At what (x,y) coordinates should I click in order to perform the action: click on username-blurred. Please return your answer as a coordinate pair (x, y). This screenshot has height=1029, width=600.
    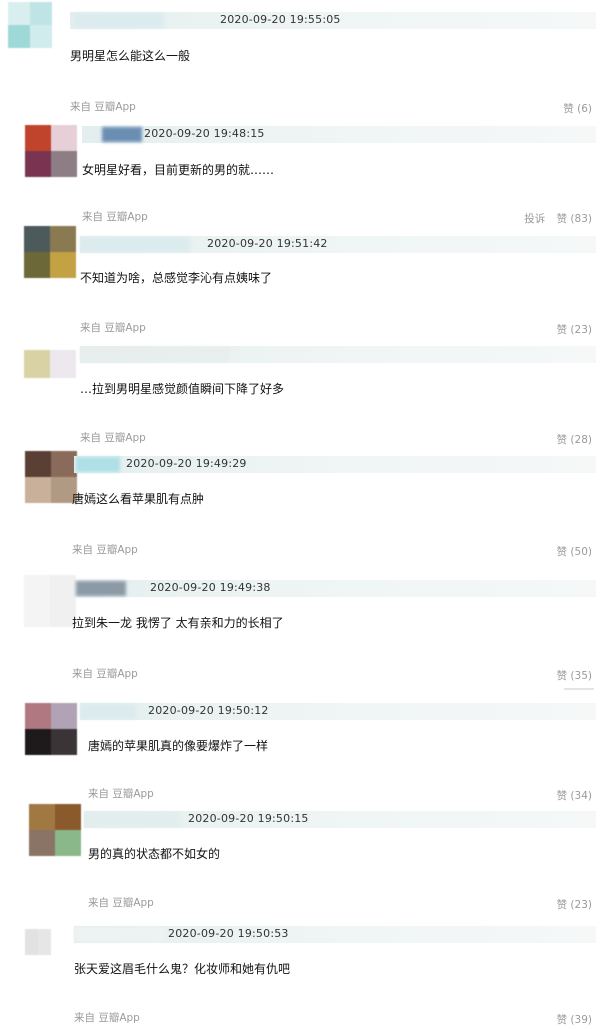
    Looking at the image, I should click on (119, 934).